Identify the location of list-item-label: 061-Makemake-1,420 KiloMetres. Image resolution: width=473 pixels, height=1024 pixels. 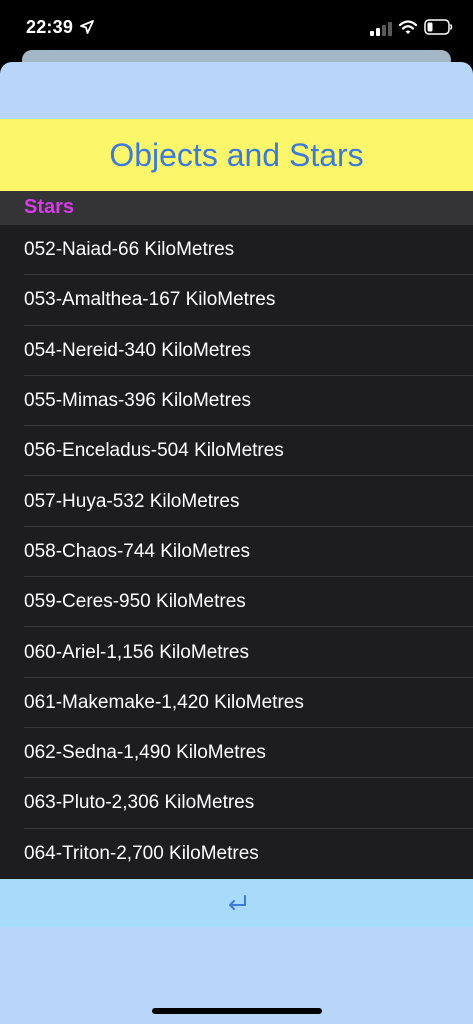
(164, 702).